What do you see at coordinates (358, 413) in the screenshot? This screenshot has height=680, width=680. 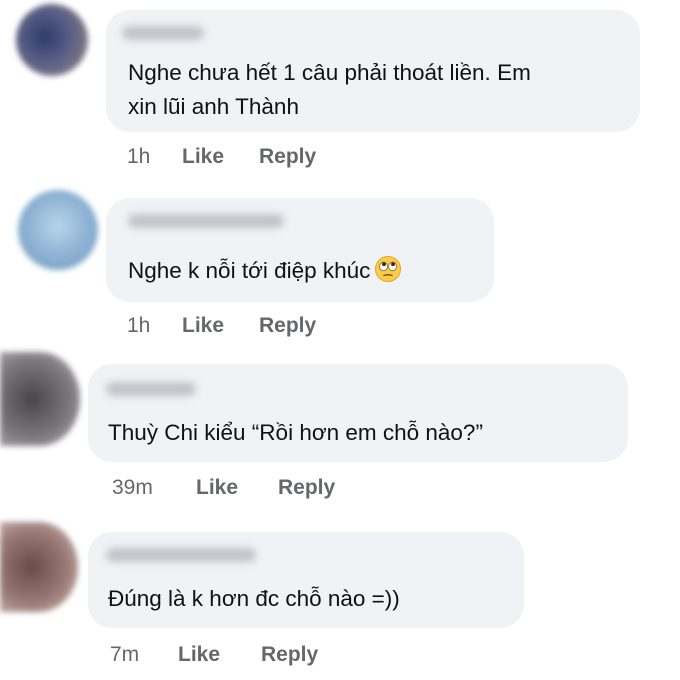 I see `comment-bubble: Thuỳ Chi kiểu “Rồi hơn em chỗ nào?”` at bounding box center [358, 413].